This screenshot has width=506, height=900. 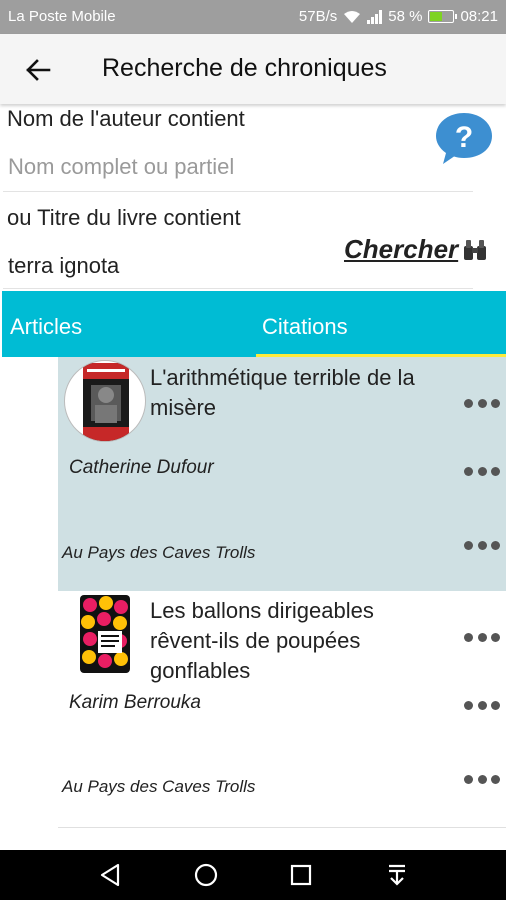 I want to click on tab-citations: Citations, so click(x=305, y=324).